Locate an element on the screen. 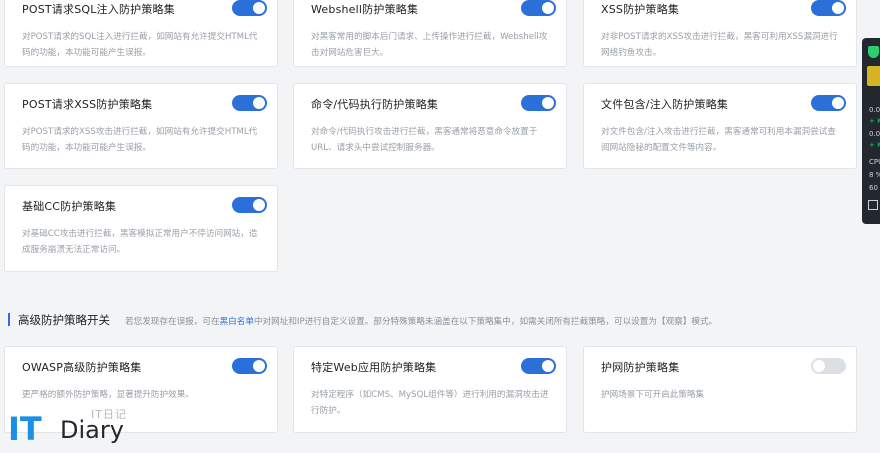 This screenshot has height=453, width=880. floating-monitor-panel: 0.0 + K 0.0 + K CPU 8 % 60 ° is located at coordinates (871, 131).